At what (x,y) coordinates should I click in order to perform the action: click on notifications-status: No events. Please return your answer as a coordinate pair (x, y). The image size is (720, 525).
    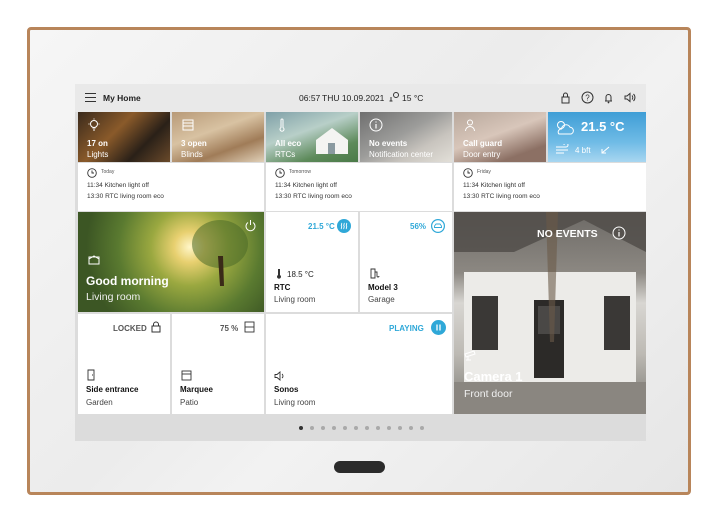
    Looking at the image, I should click on (388, 143).